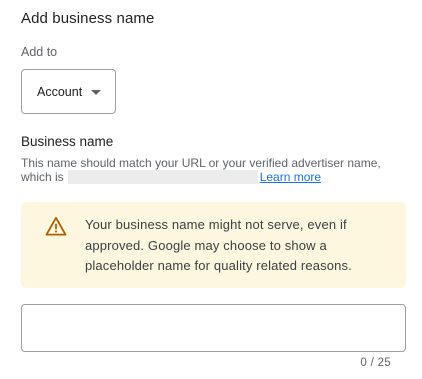 The image size is (422, 379). I want to click on account-dropdown-value: Account, so click(60, 91).